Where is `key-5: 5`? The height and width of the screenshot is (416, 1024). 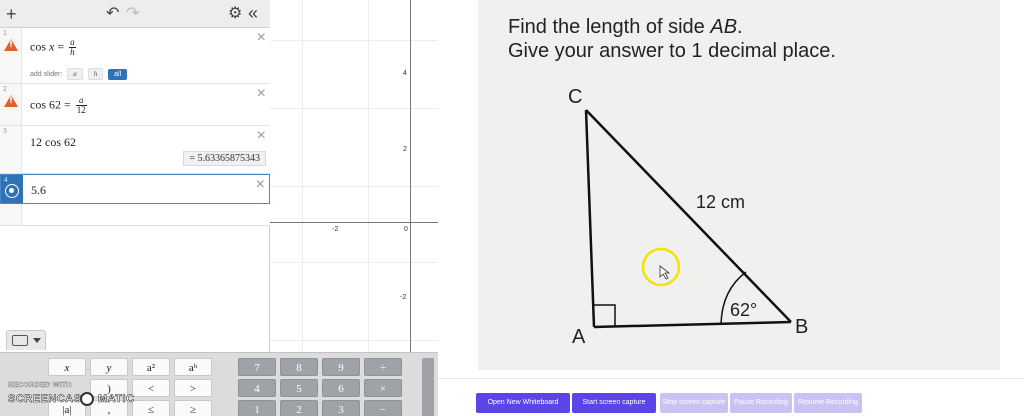 key-5: 5 is located at coordinates (299, 388).